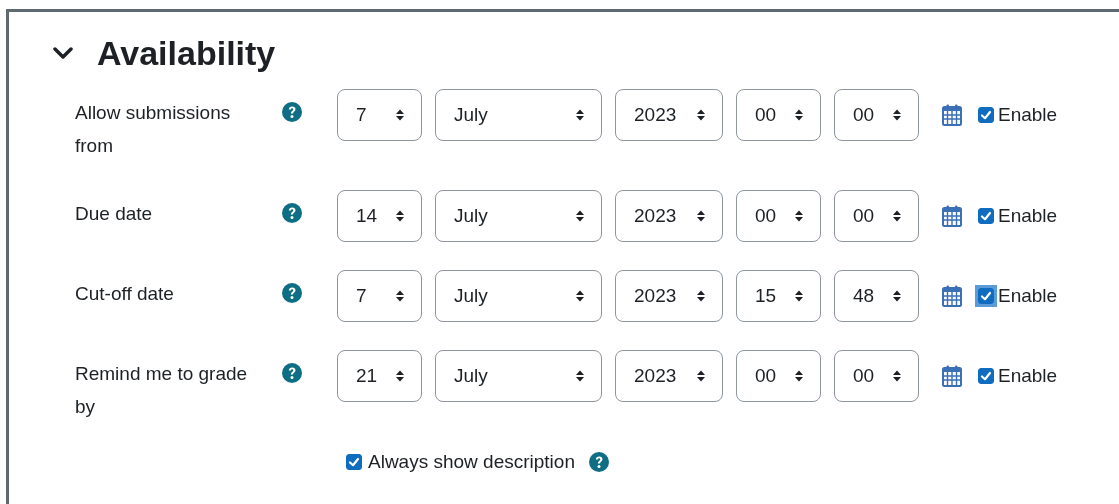  What do you see at coordinates (379, 376) in the screenshot?
I see `day-select: 21` at bounding box center [379, 376].